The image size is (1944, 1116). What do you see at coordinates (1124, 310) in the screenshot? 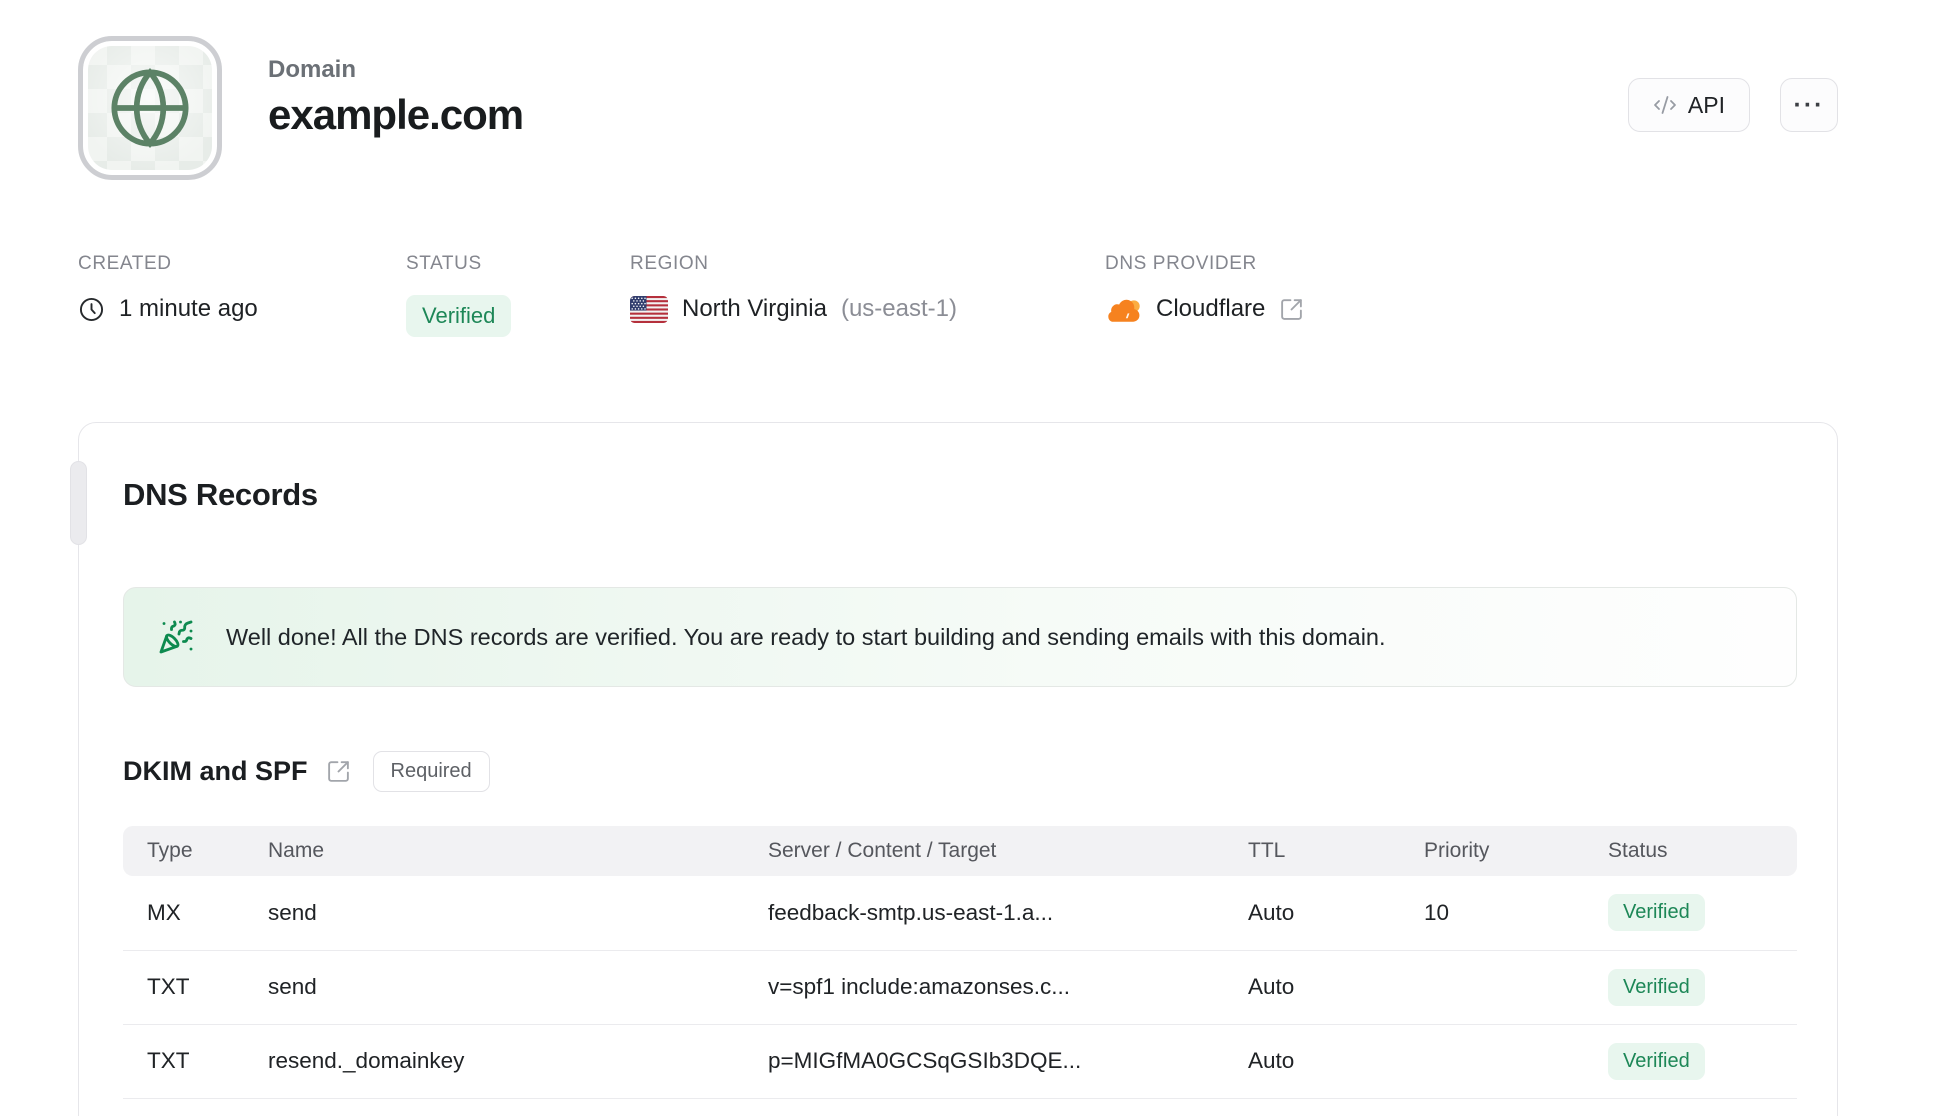
I see `cloudflare-icon` at bounding box center [1124, 310].